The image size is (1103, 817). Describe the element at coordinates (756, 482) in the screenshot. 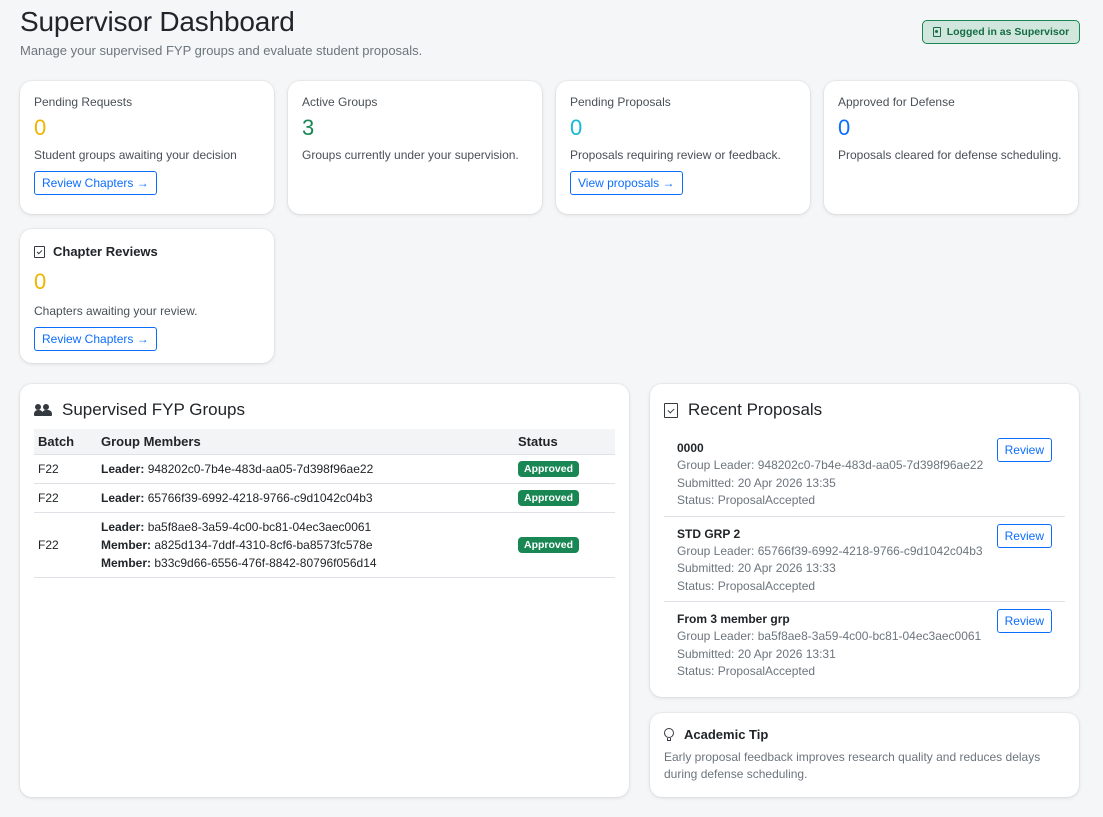

I see `proposal-submitted: Submitted: 20 Apr 2026 13:35` at that location.